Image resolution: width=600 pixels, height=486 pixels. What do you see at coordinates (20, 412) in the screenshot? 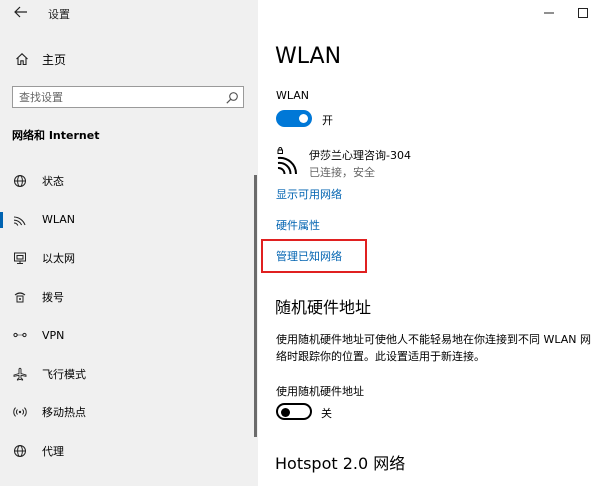
I see `hotspot-icon` at bounding box center [20, 412].